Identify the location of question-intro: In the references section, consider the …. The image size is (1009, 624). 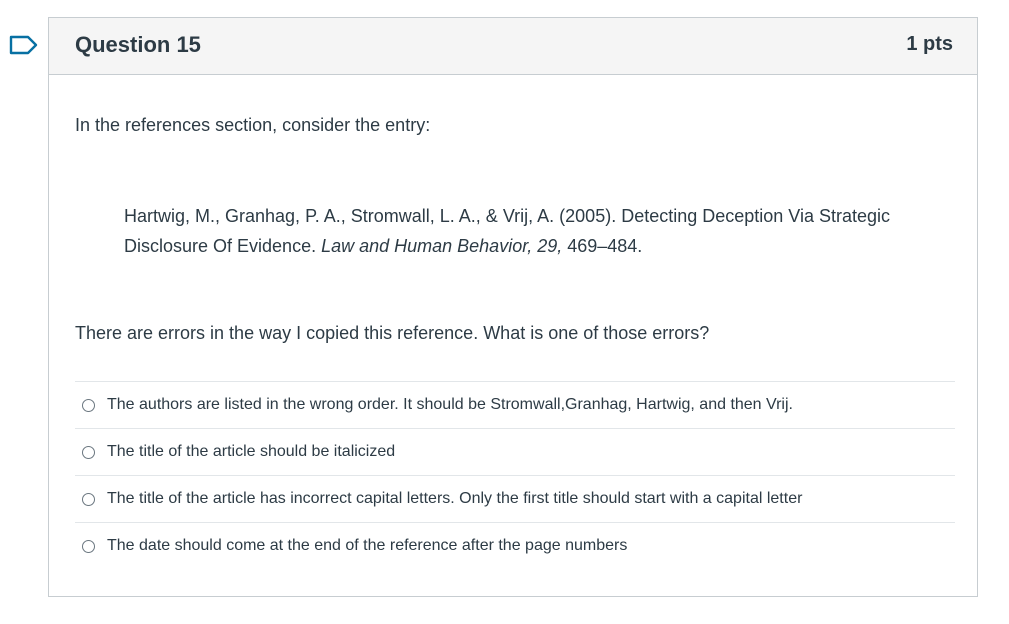
(253, 125).